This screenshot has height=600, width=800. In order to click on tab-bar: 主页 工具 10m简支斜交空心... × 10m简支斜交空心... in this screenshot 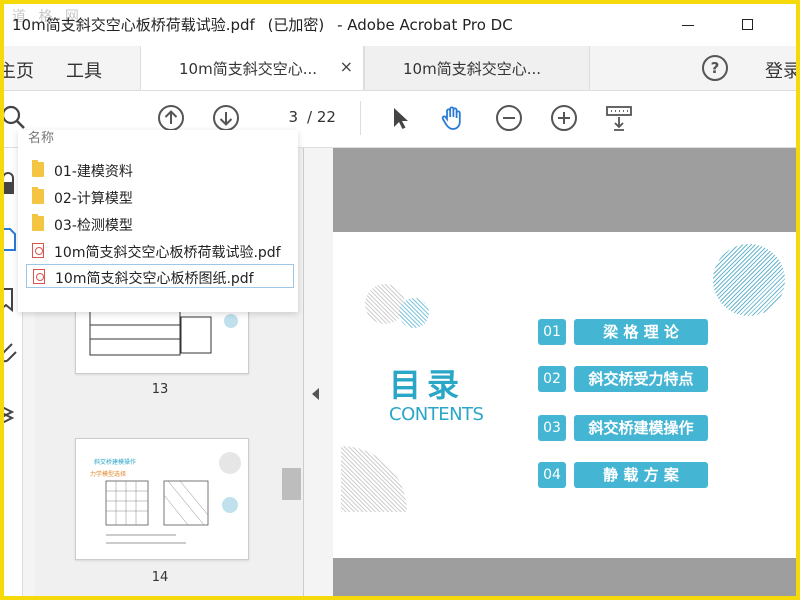, I will do `click(400, 68)`.